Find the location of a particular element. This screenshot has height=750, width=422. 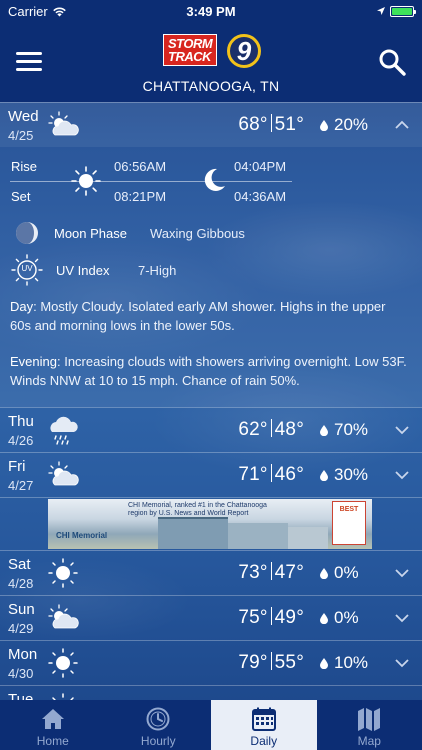

low-temp: 47° is located at coordinates (289, 572).